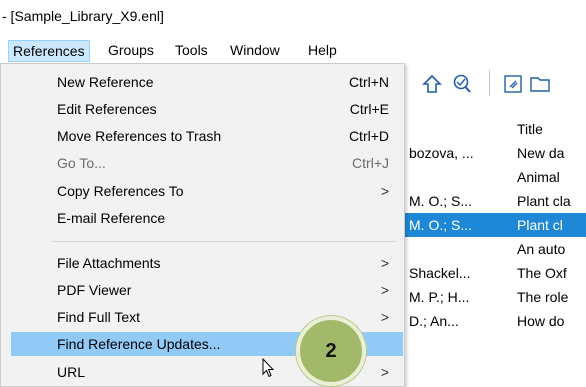 The height and width of the screenshot is (387, 586). I want to click on shortcut-label: Ctrl+J, so click(370, 163).